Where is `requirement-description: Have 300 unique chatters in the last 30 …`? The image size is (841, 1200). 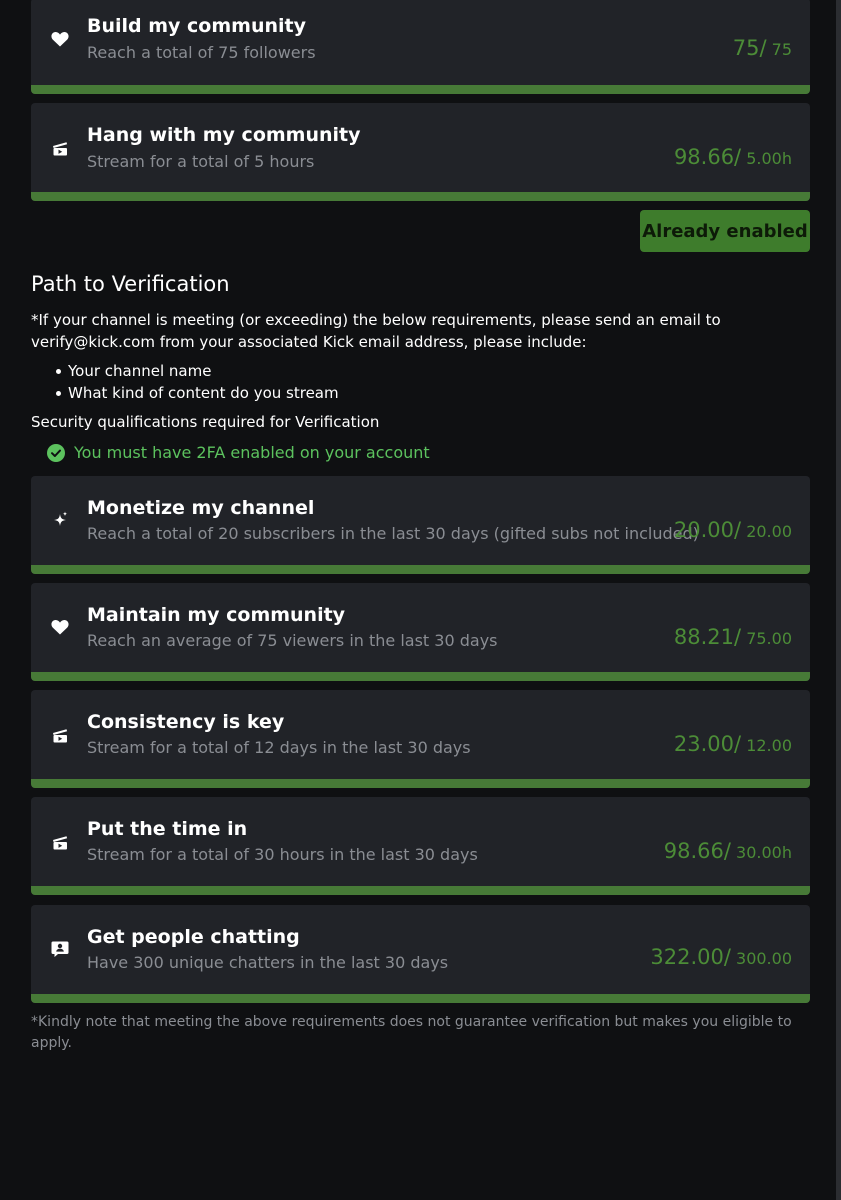 requirement-description: Have 300 unique chatters in the last 30 … is located at coordinates (268, 962).